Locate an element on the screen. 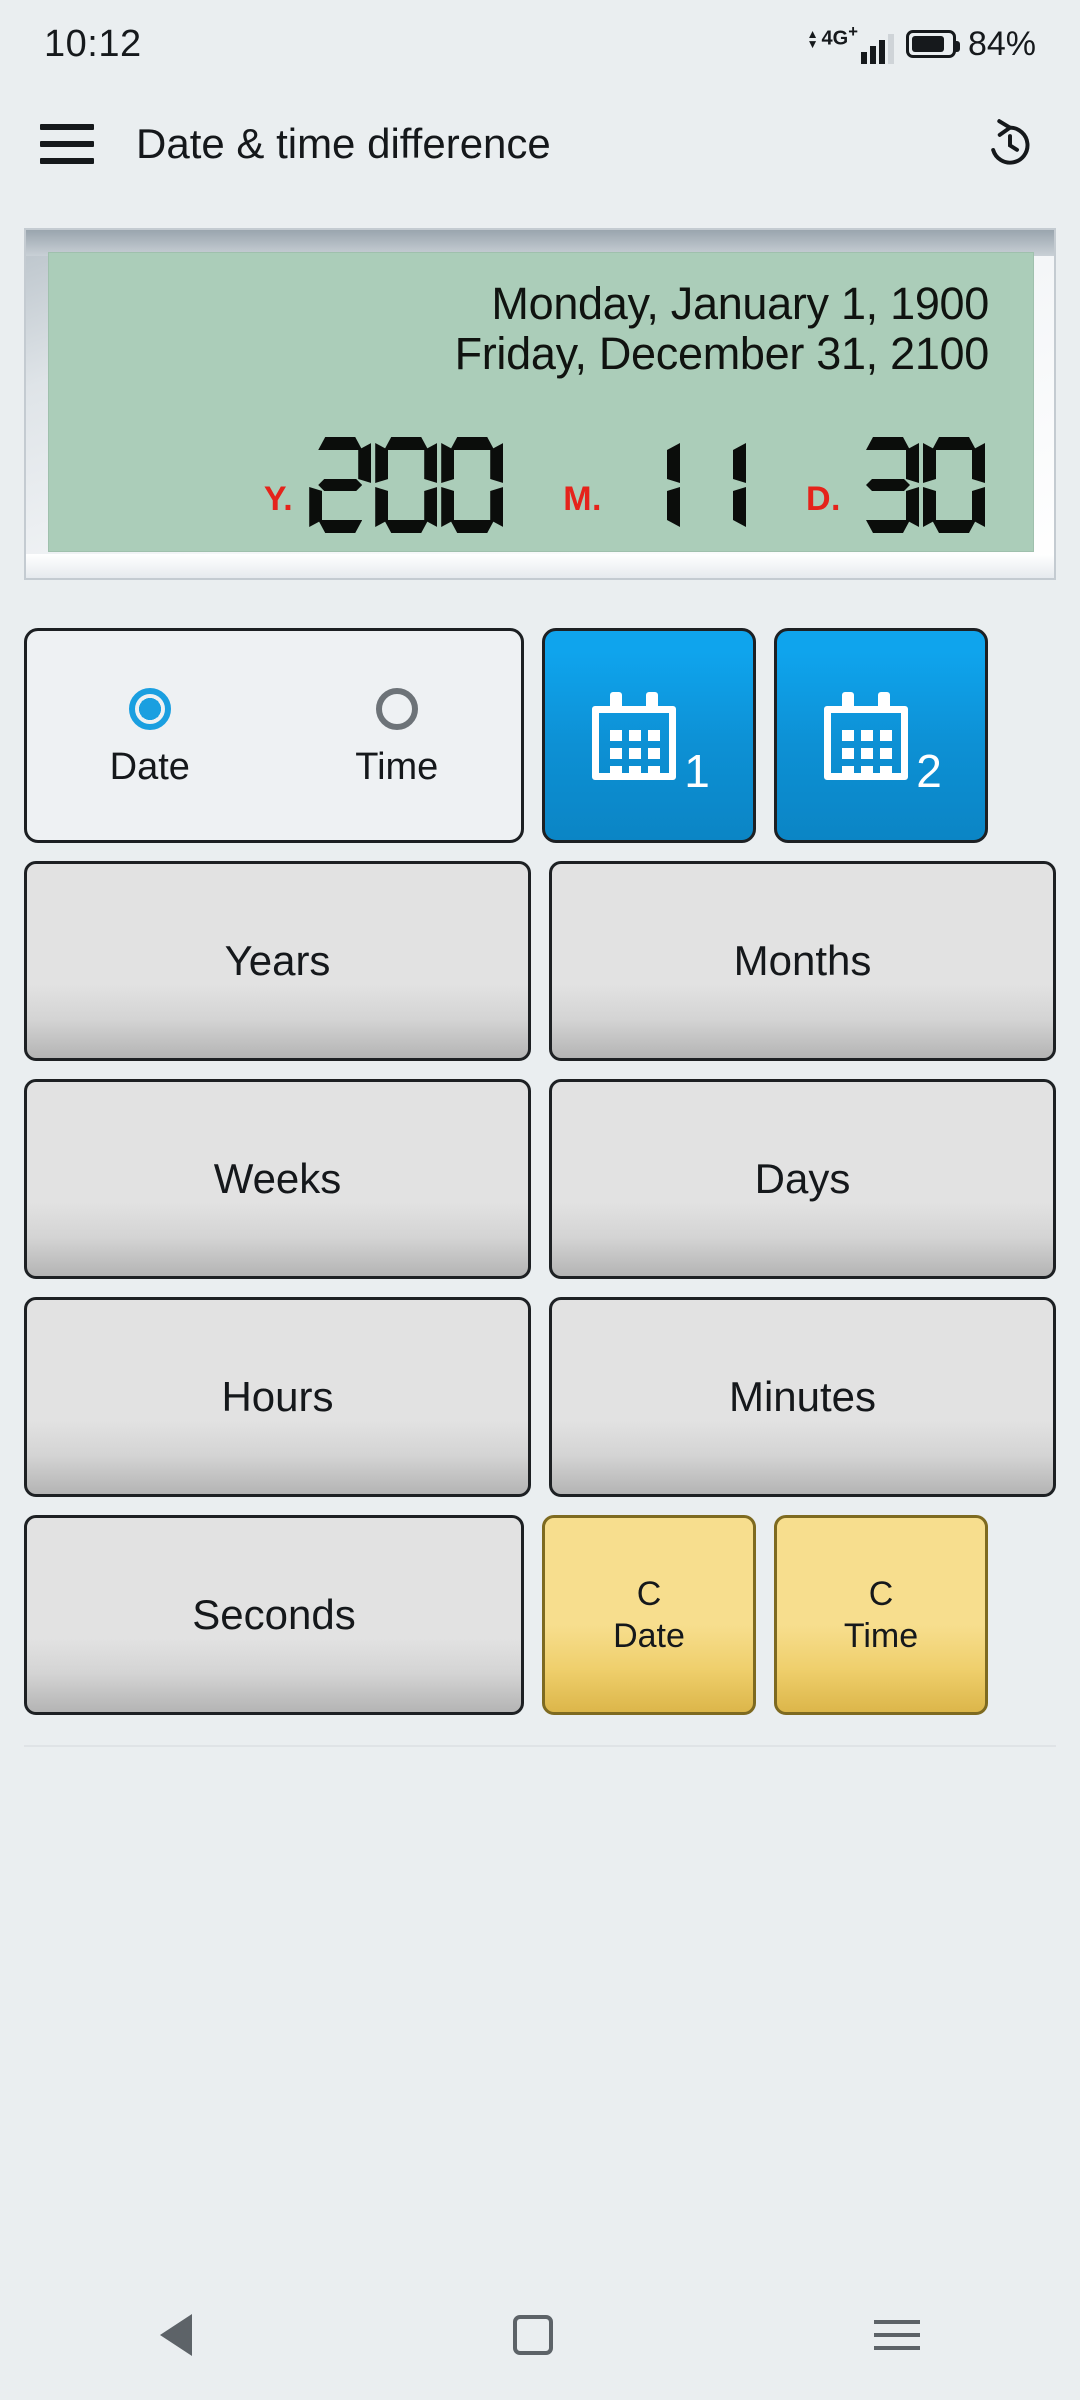  mode-option-time: Time is located at coordinates (396, 738).